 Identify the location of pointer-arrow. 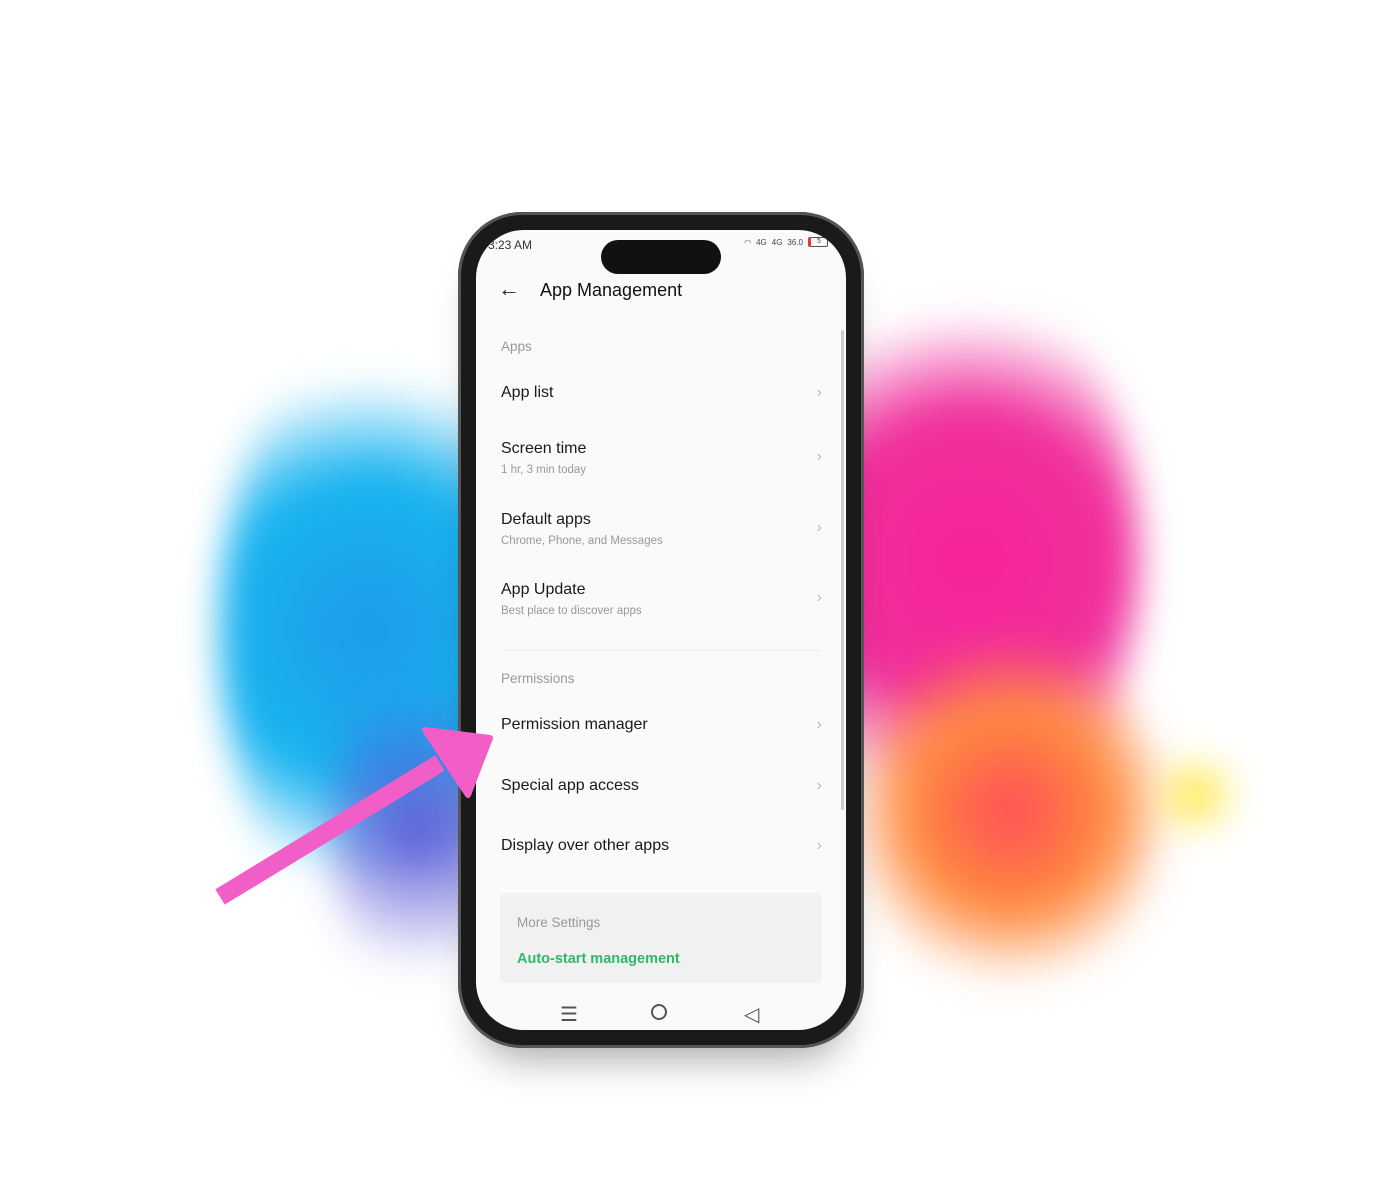
(354, 816).